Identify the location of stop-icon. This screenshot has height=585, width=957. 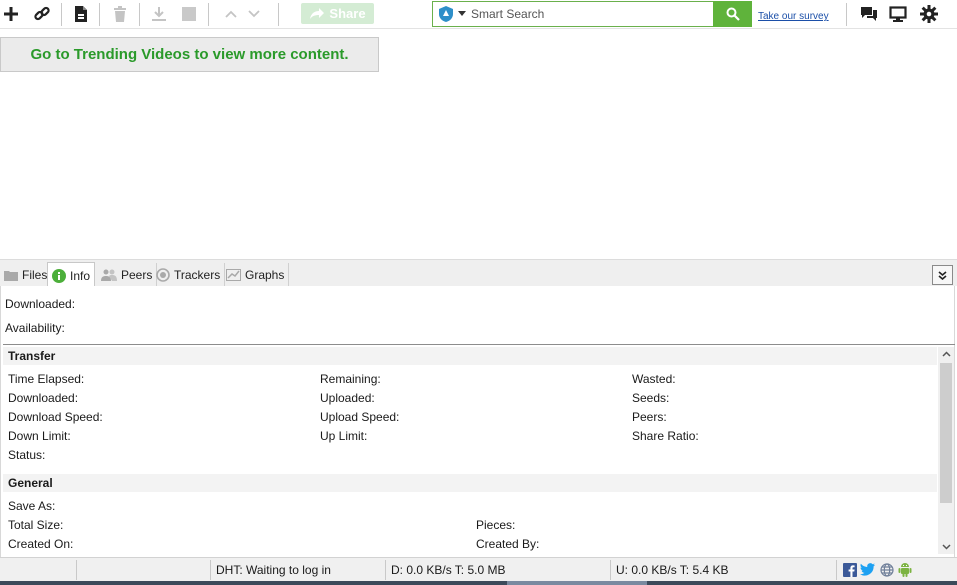
(189, 14).